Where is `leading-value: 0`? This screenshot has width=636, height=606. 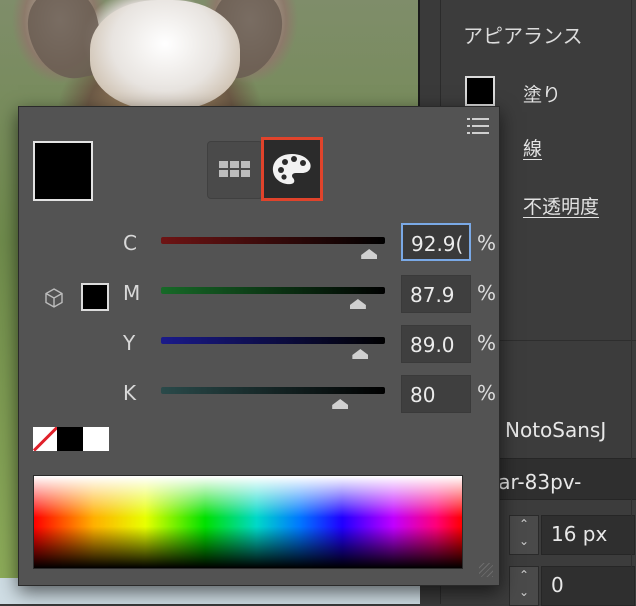
leading-value: 0 is located at coordinates (557, 585).